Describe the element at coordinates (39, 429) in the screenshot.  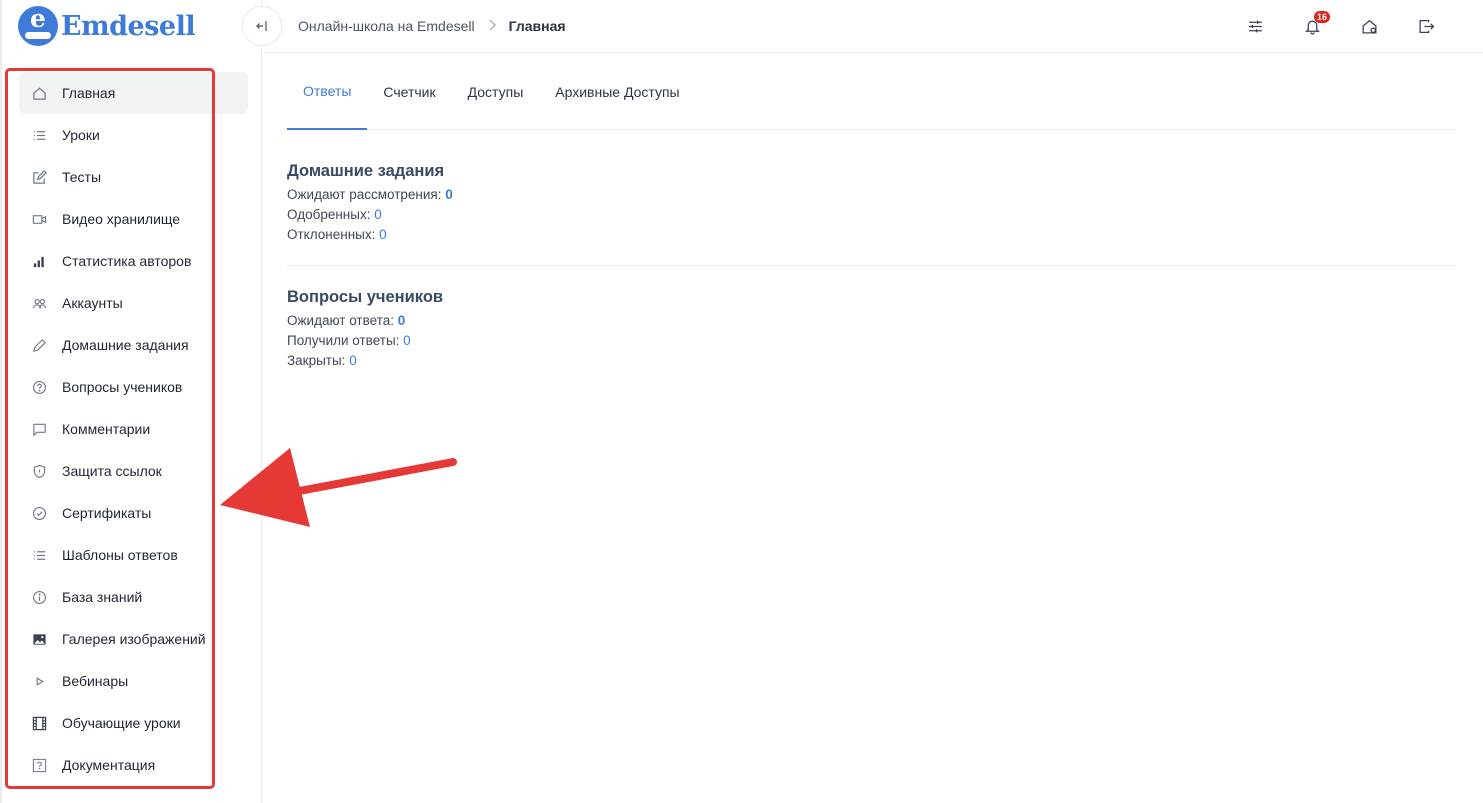
I see `comment-icon` at that location.